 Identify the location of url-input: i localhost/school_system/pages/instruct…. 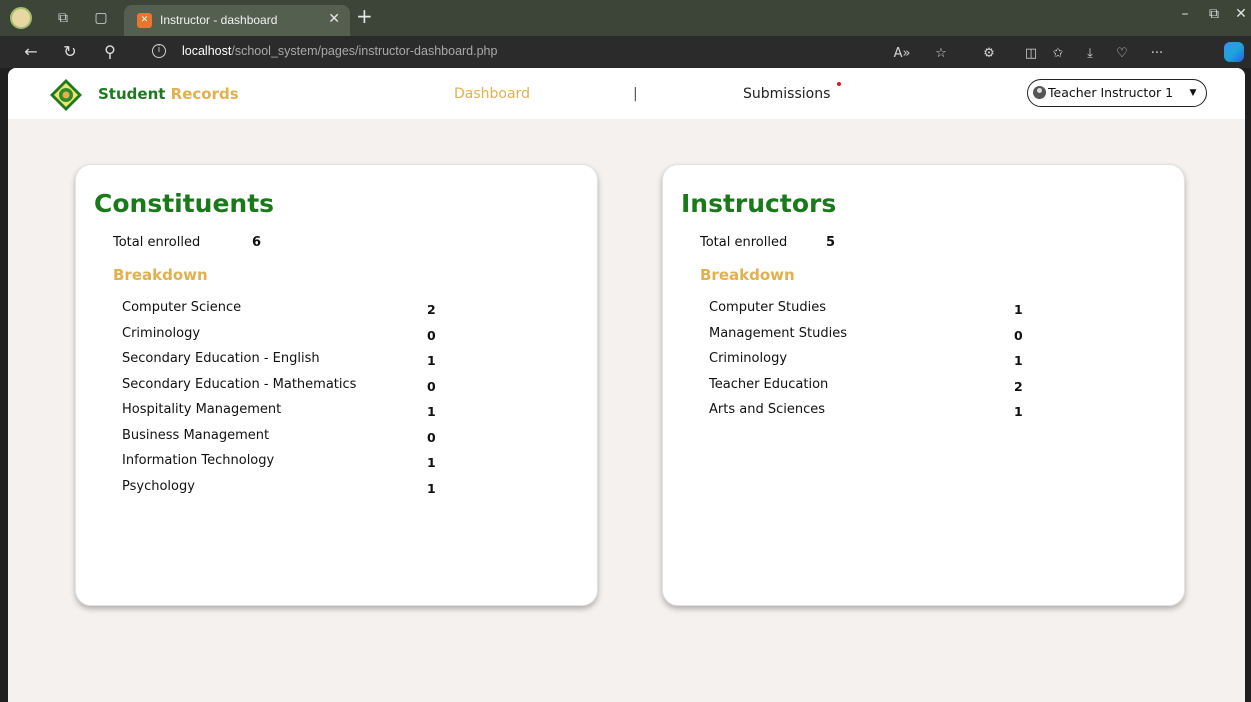
(550, 52).